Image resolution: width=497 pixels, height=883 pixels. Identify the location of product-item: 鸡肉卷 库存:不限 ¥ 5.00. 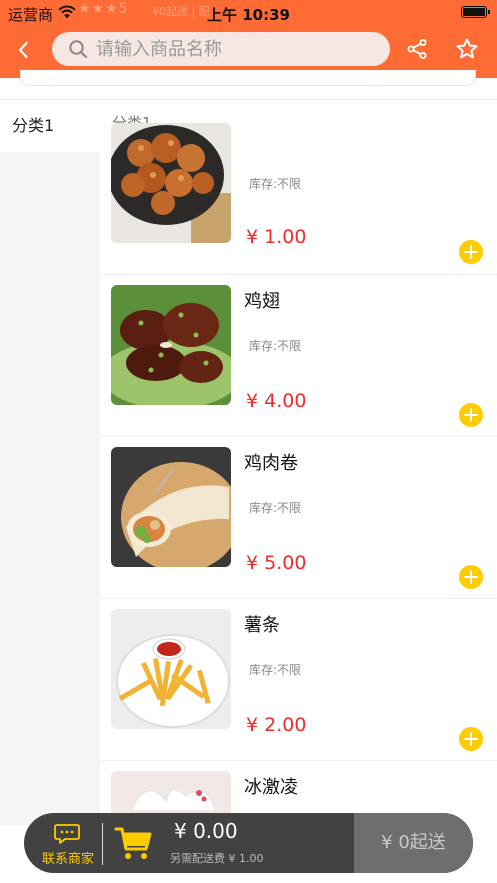
(298, 518).